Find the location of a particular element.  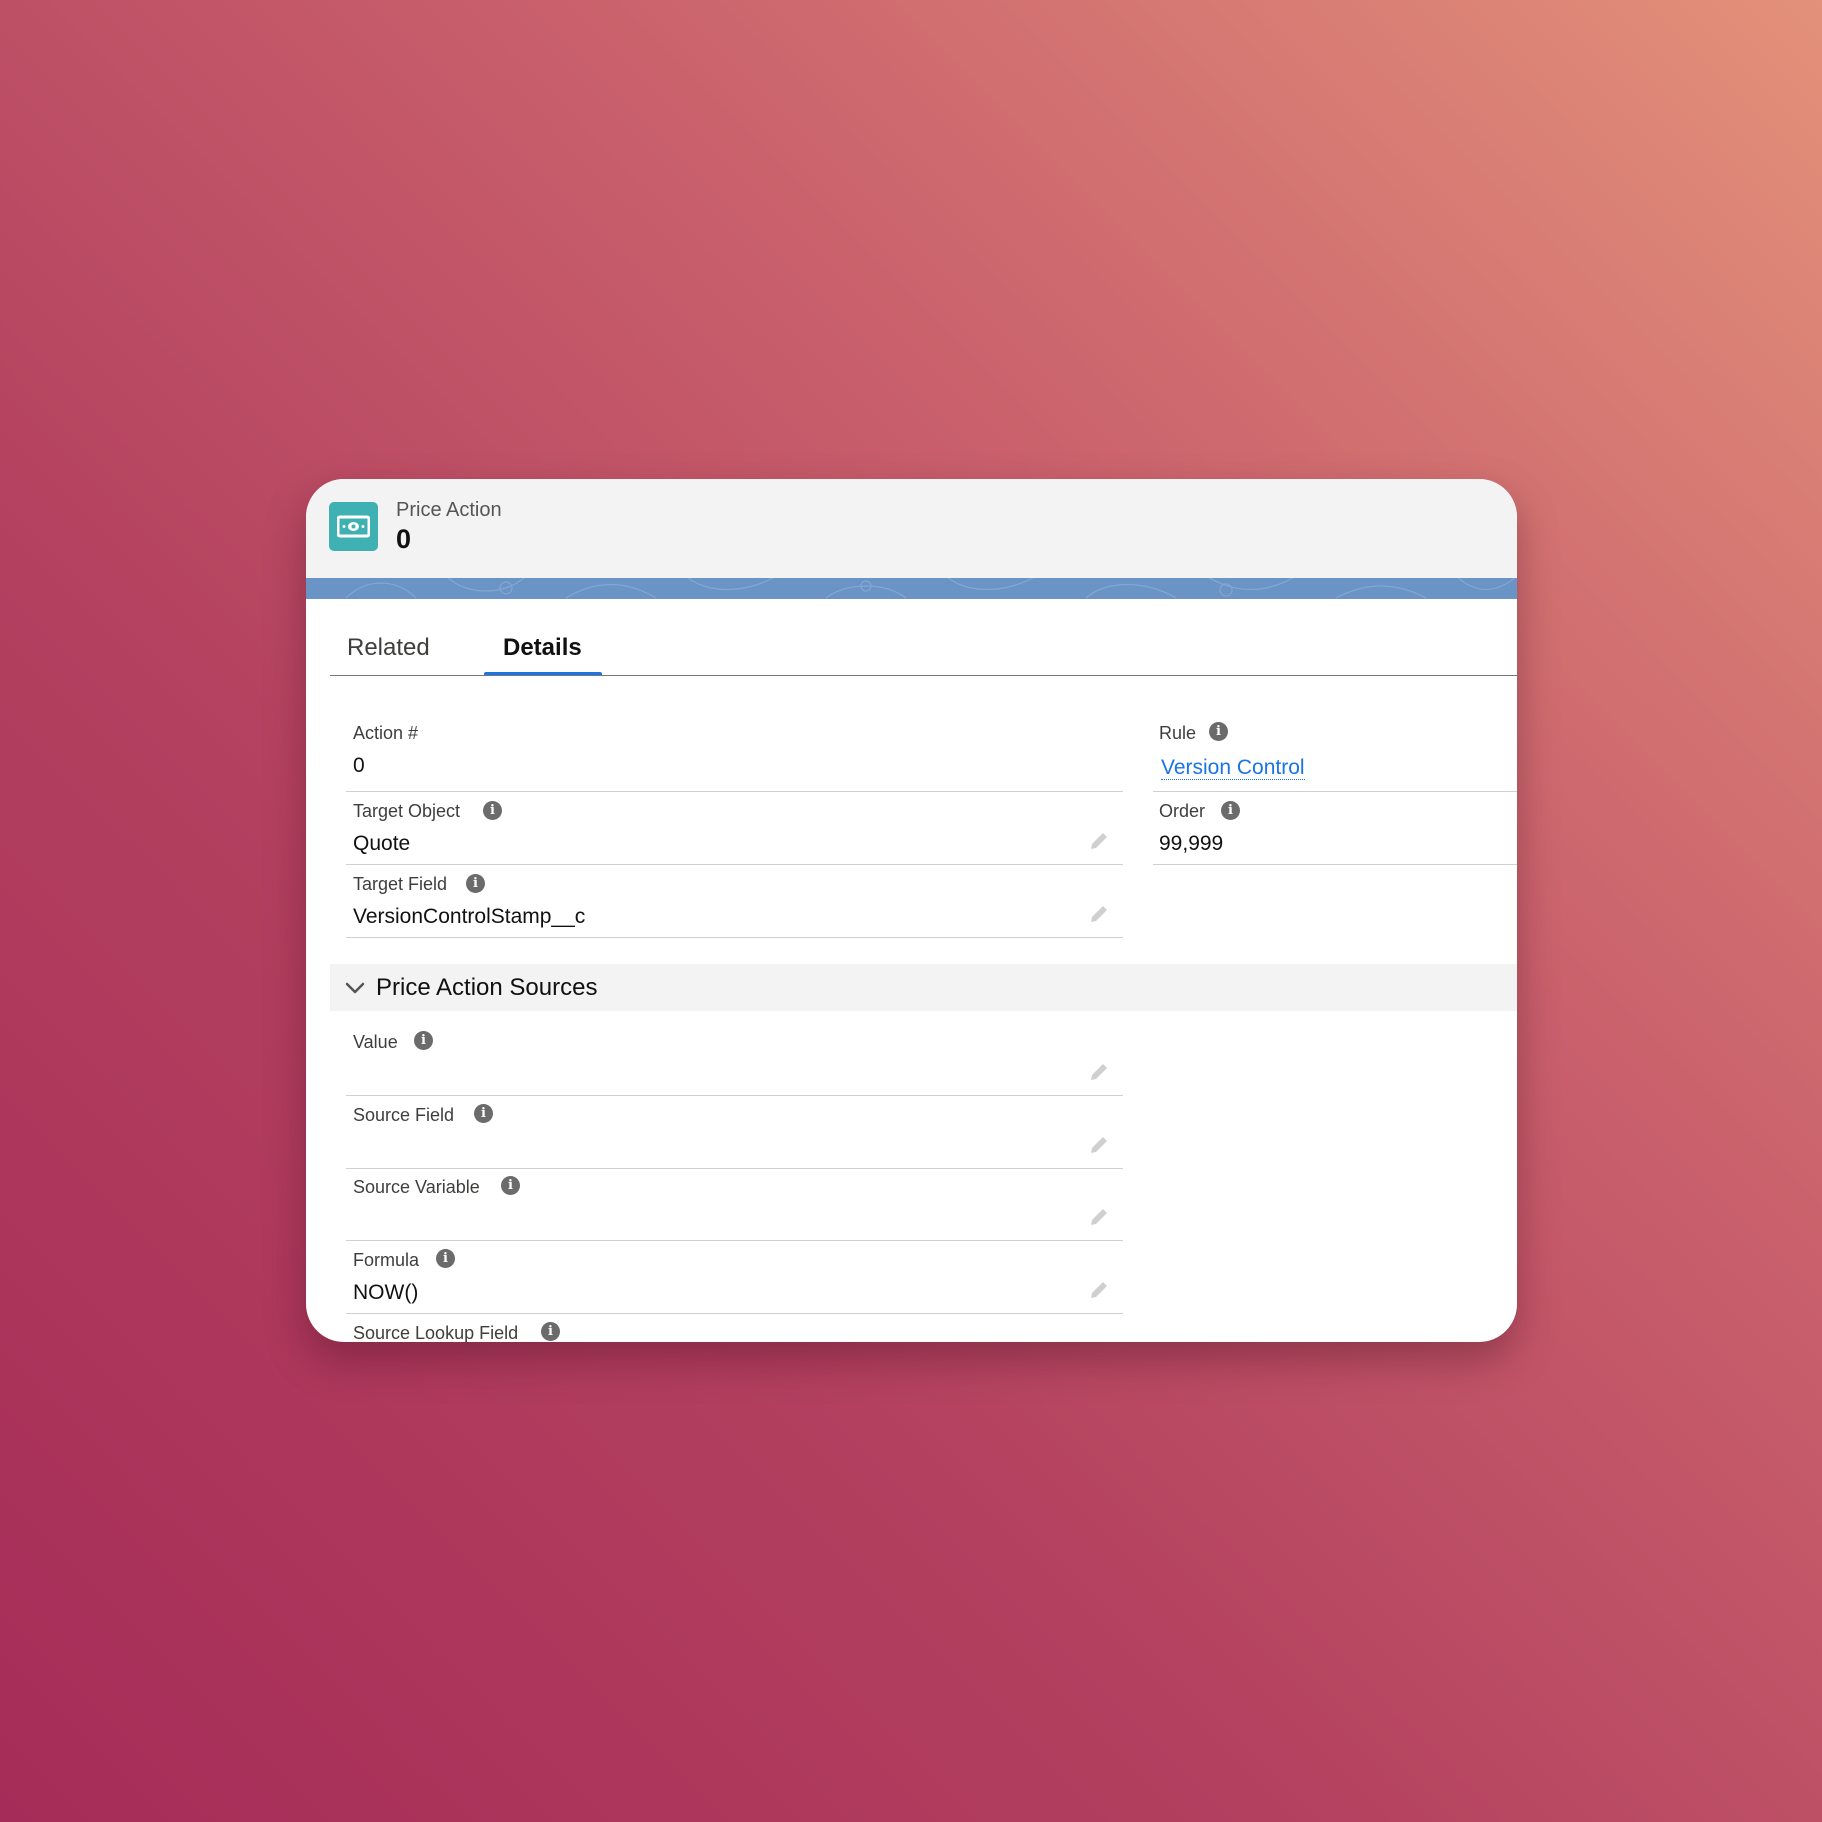

section-title: Price Action Sources is located at coordinates (487, 987).